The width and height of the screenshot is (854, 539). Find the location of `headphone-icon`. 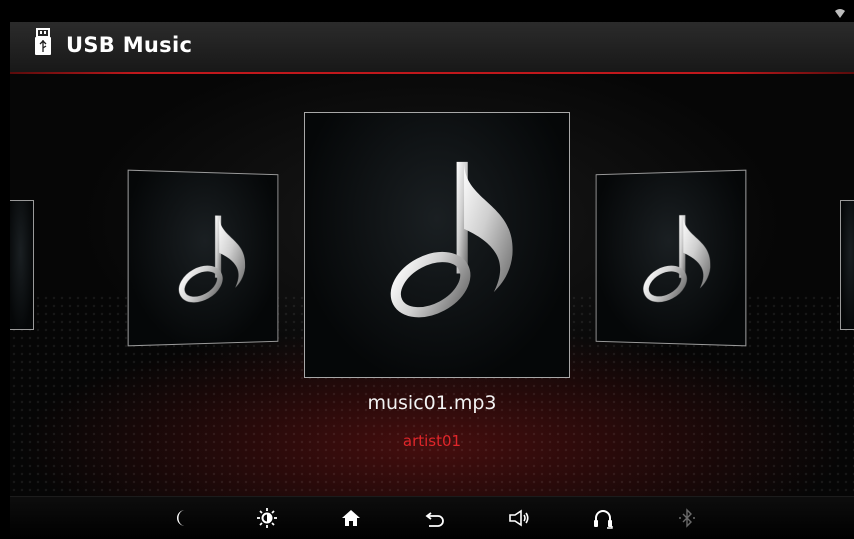

headphone-icon is located at coordinates (603, 519).